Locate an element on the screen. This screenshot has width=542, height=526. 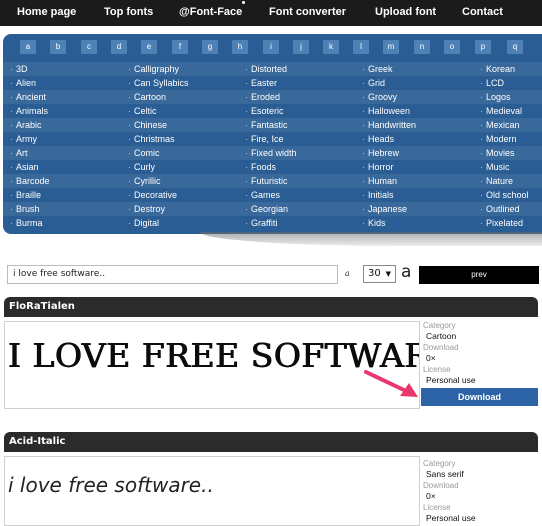
letter-n: n is located at coordinates (422, 47).